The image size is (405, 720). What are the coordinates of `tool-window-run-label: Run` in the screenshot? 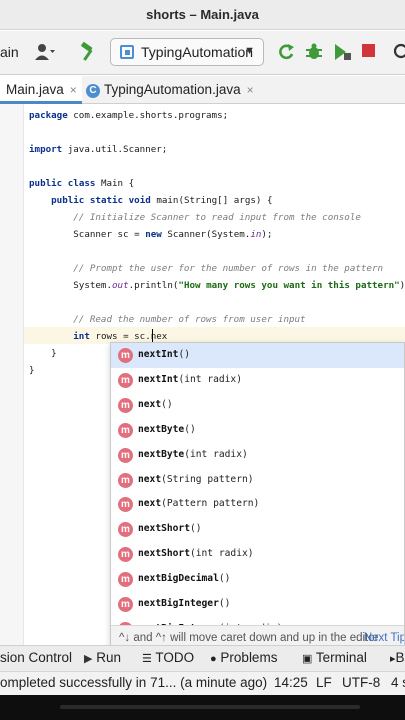 It's located at (108, 657).